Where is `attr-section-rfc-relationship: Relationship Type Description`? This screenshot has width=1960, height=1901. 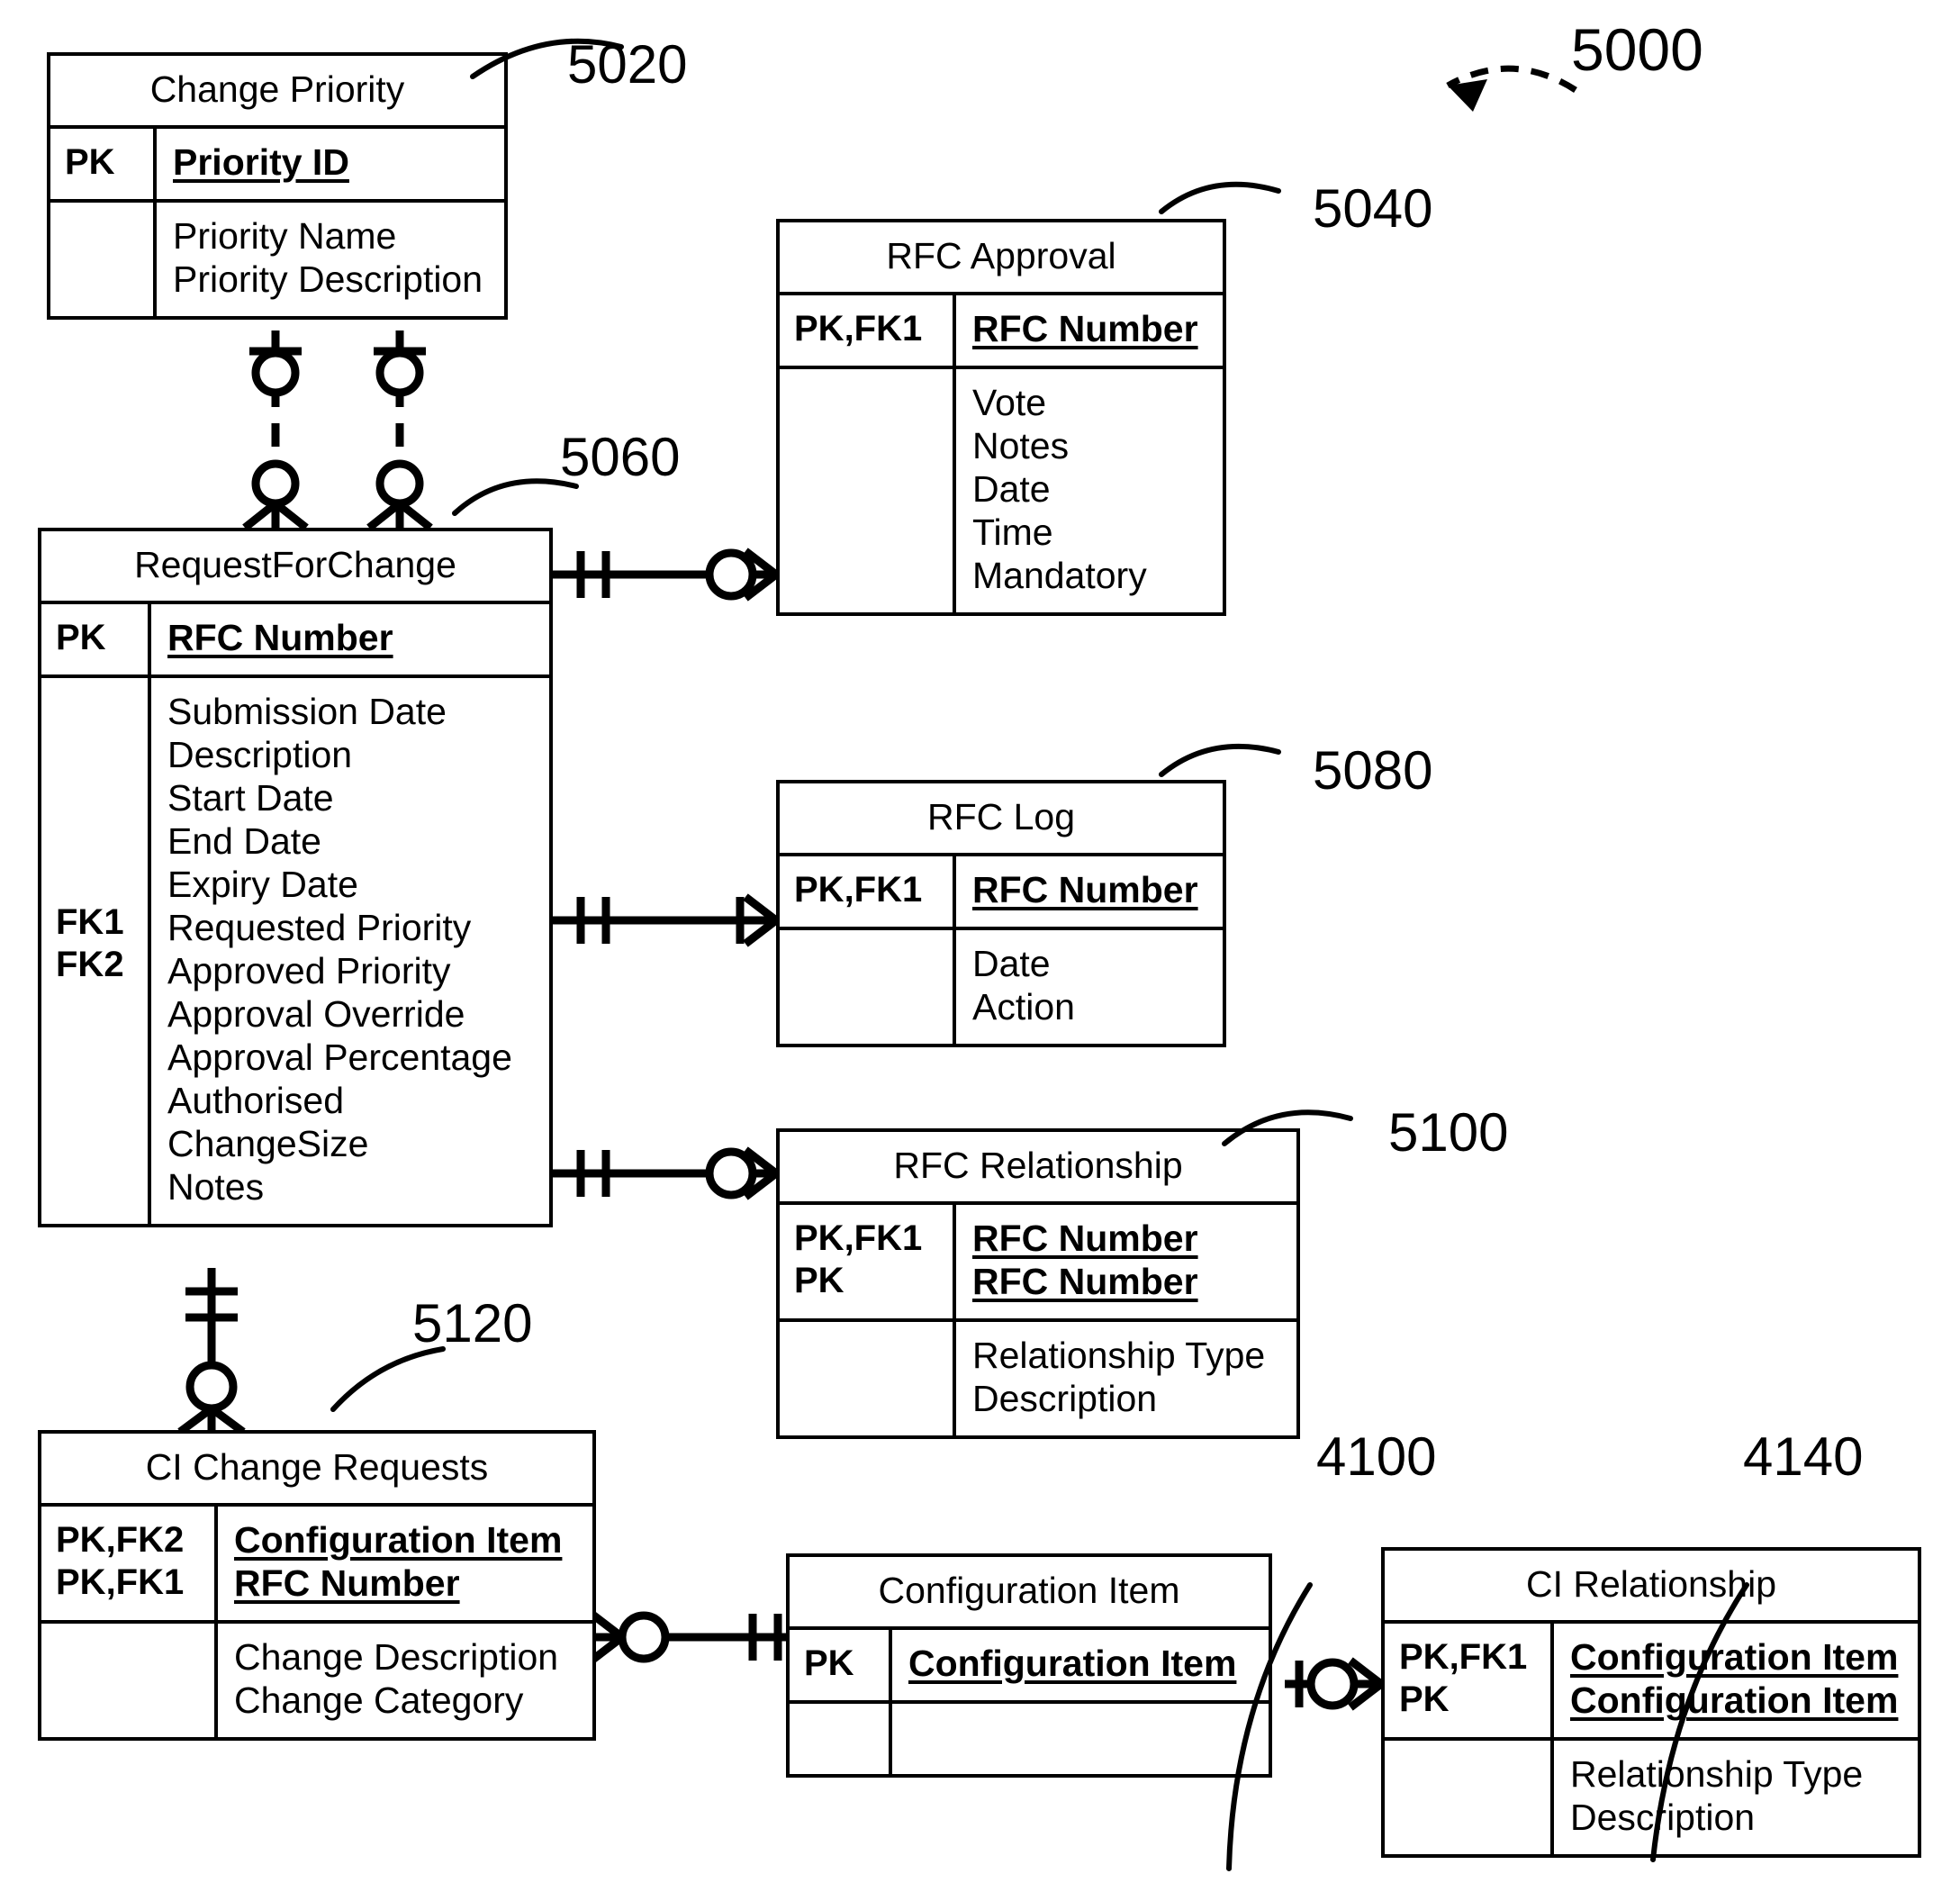 attr-section-rfc-relationship: Relationship Type Description is located at coordinates (1038, 1378).